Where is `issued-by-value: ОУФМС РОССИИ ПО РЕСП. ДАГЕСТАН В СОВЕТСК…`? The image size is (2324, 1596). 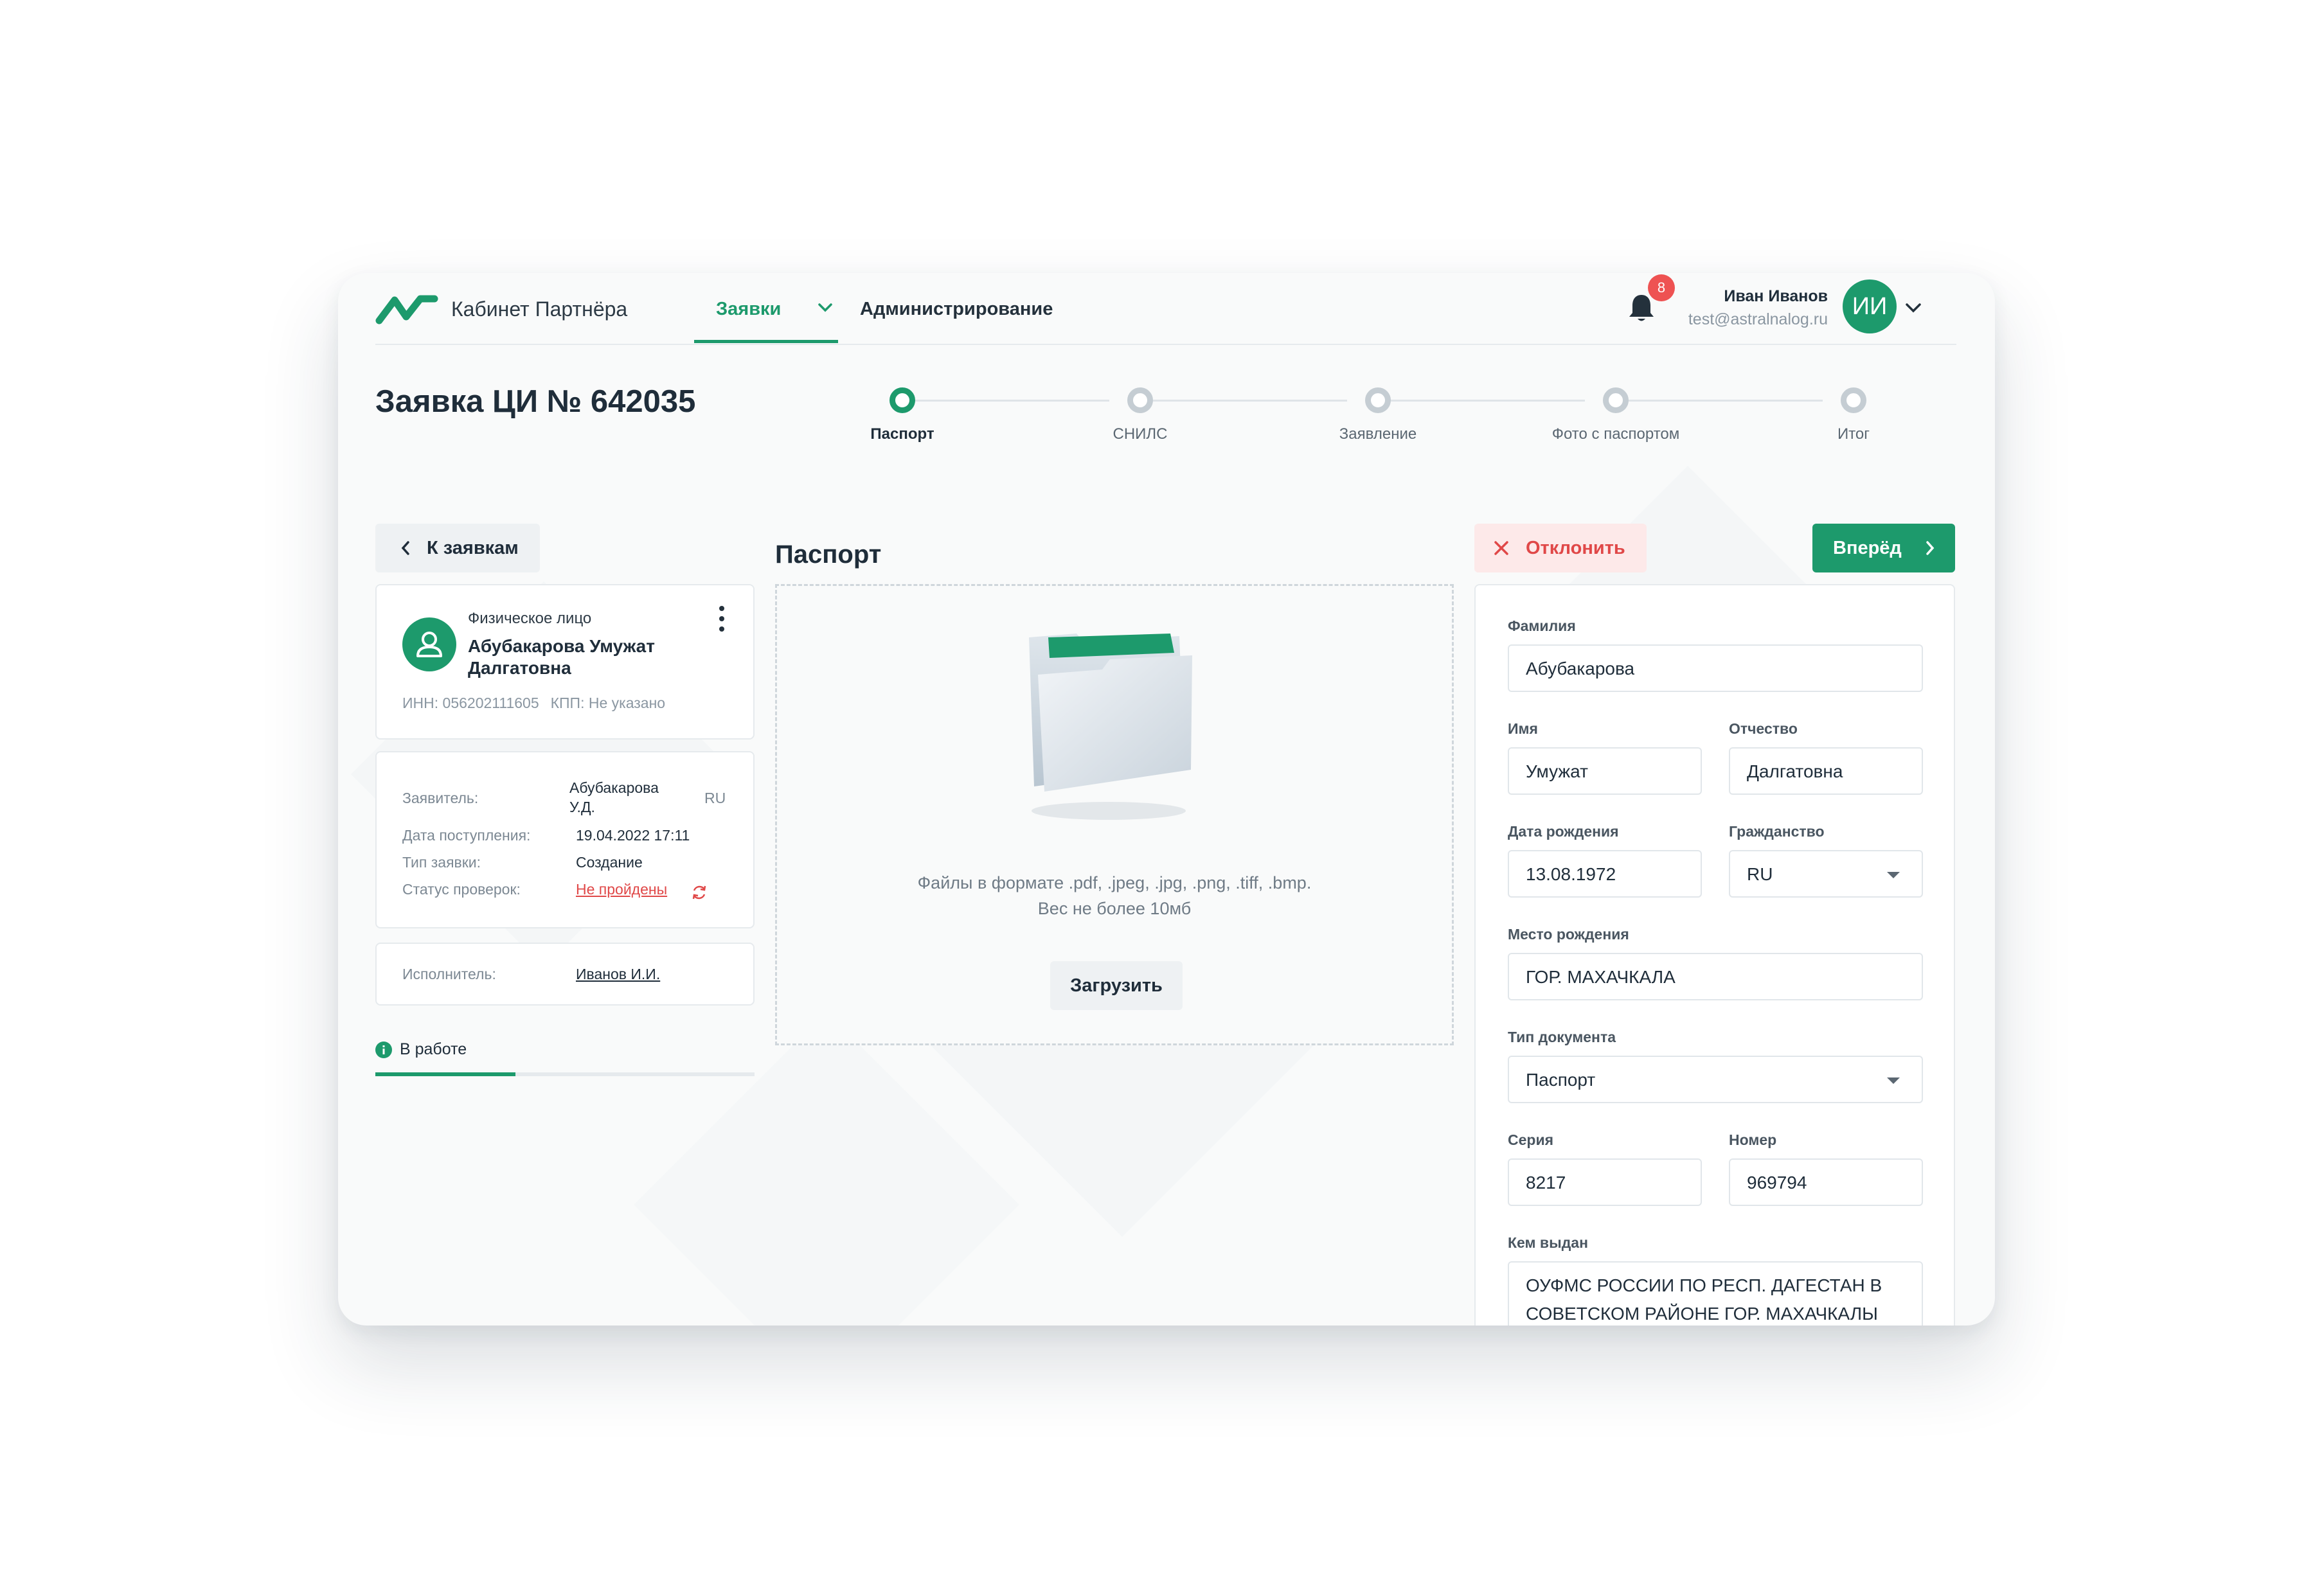 issued-by-value: ОУФМС РОССИИ ПО РЕСП. ДАГЕСТАН В СОВЕТСК… is located at coordinates (1704, 1299).